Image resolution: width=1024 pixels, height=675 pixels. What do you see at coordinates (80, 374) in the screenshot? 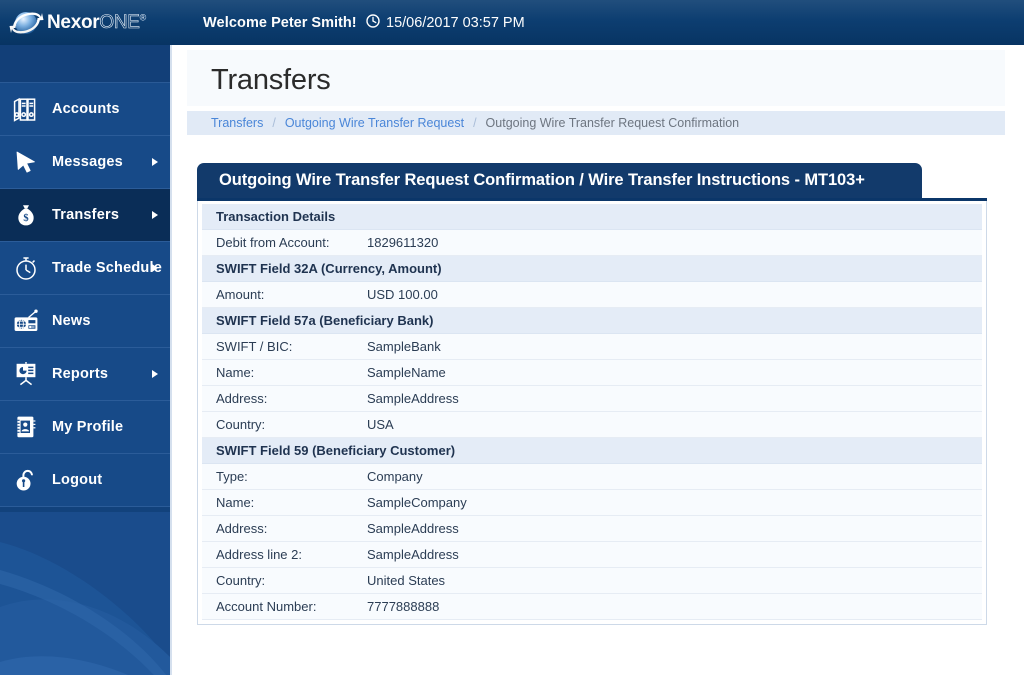
I see `sidebar-item-label: Reports` at bounding box center [80, 374].